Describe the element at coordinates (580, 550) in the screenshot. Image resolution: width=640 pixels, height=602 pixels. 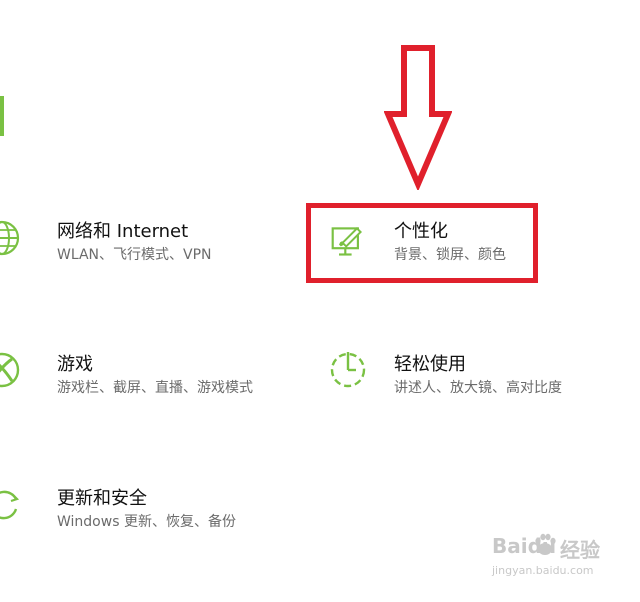
I see `watermark-sub: 经验` at that location.